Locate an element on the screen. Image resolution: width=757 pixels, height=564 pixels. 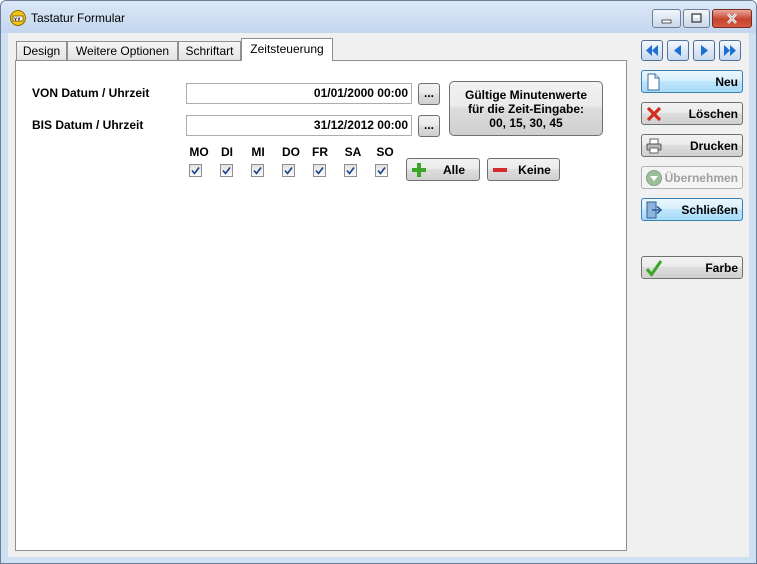
info-line-2: für die Zeit-Eingabe: is located at coordinates (525, 109).